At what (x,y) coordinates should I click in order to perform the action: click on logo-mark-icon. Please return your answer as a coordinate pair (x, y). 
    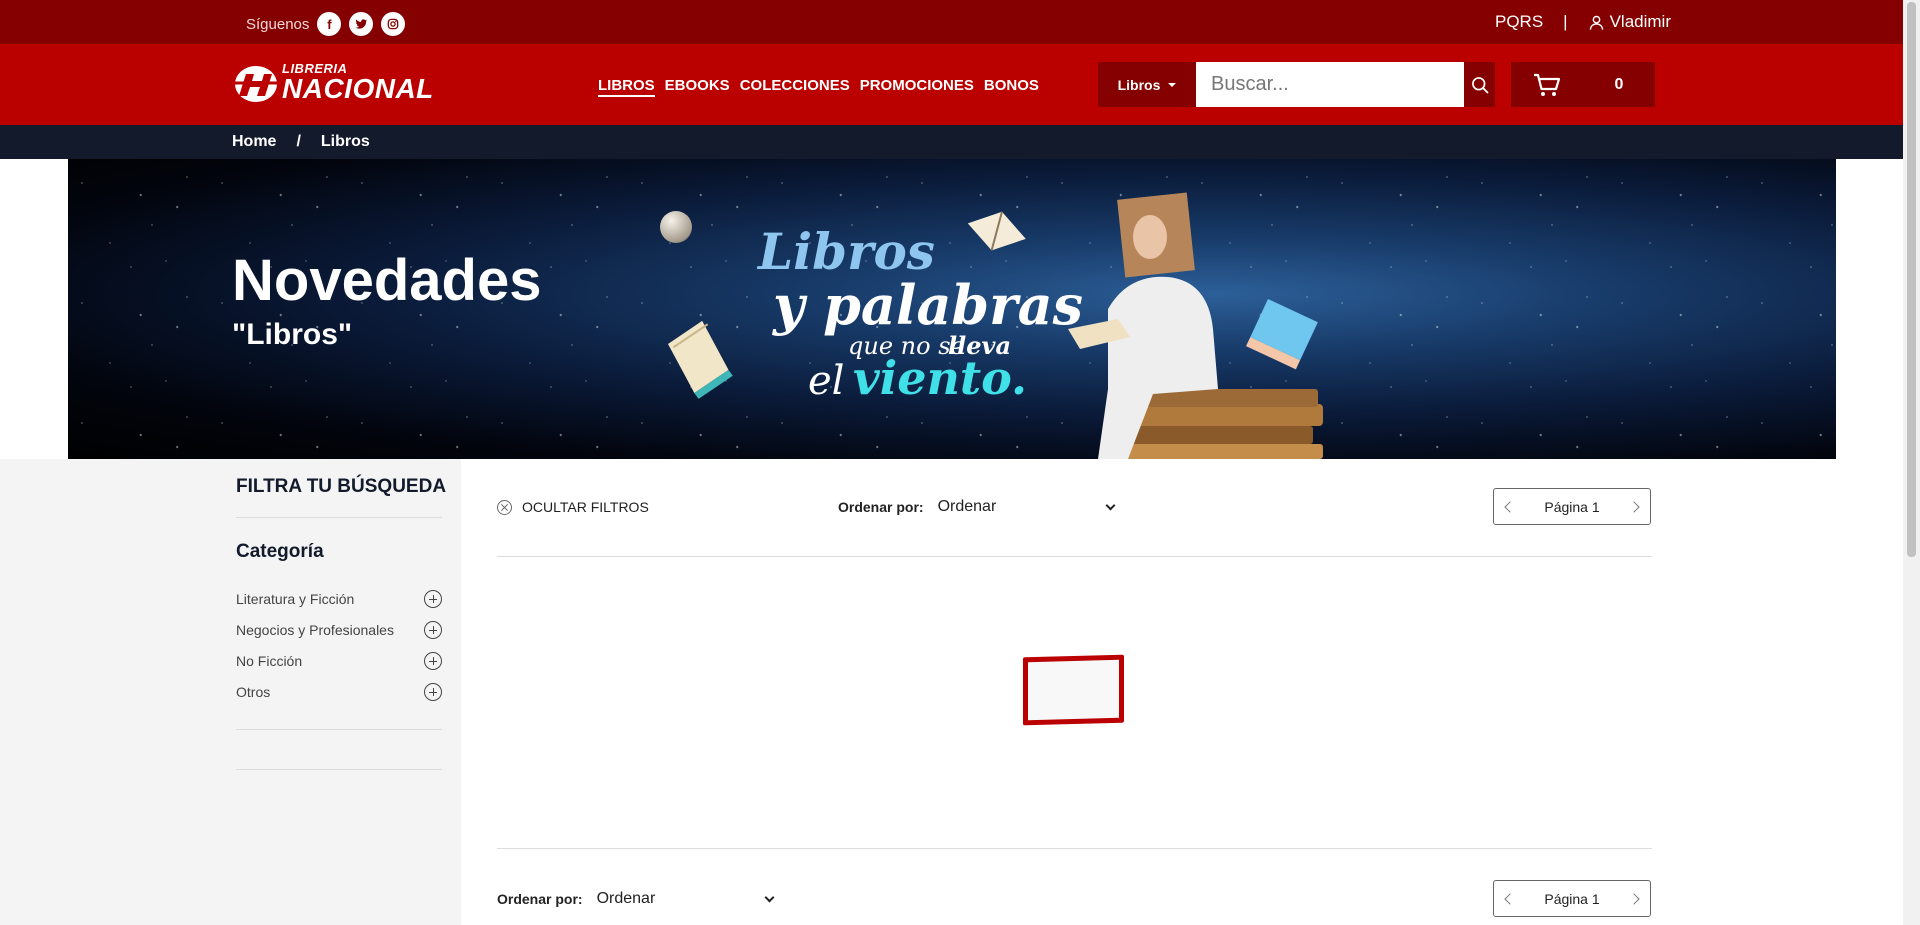
    Looking at the image, I should click on (259, 83).